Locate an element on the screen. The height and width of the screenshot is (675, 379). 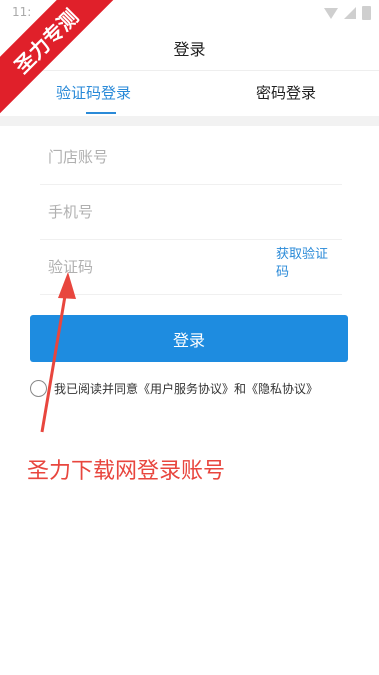
annotation-arrow is located at coordinates (58, 352).